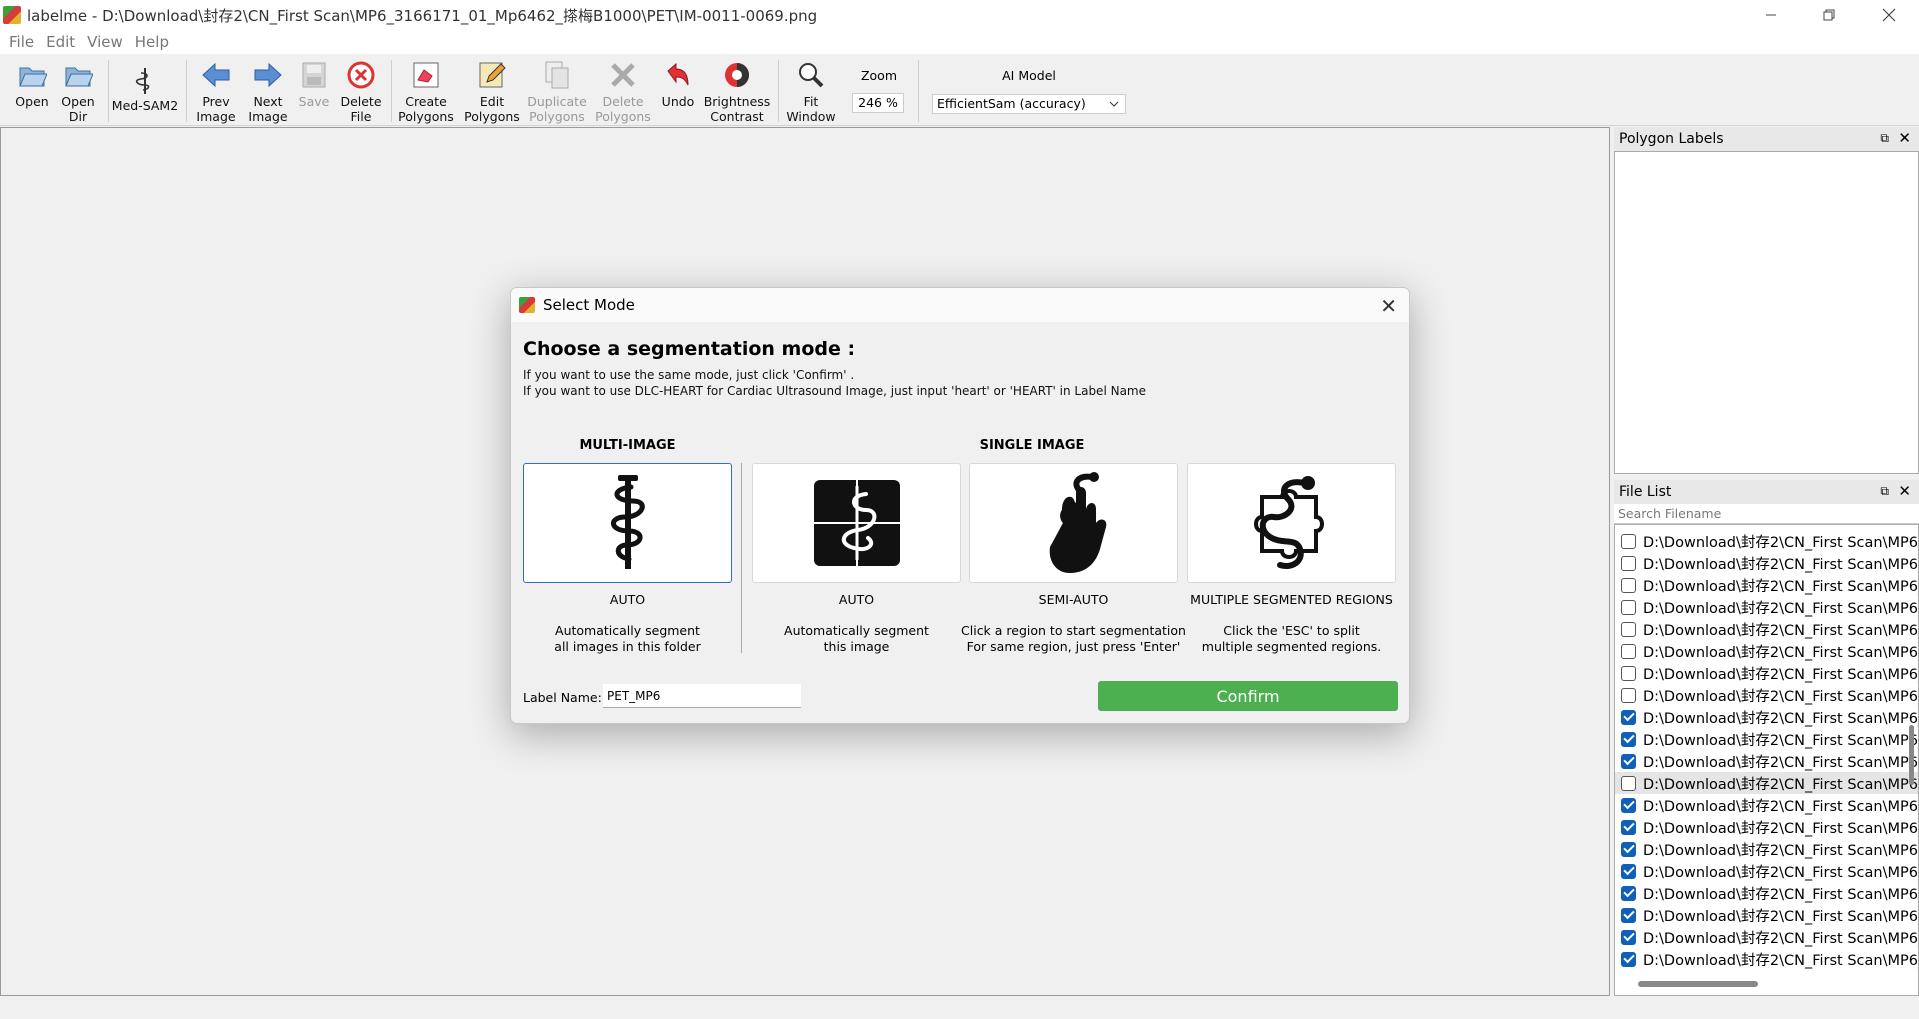 This screenshot has width=1919, height=1019. What do you see at coordinates (78, 91) in the screenshot?
I see `open-dir-button: Open Dir` at bounding box center [78, 91].